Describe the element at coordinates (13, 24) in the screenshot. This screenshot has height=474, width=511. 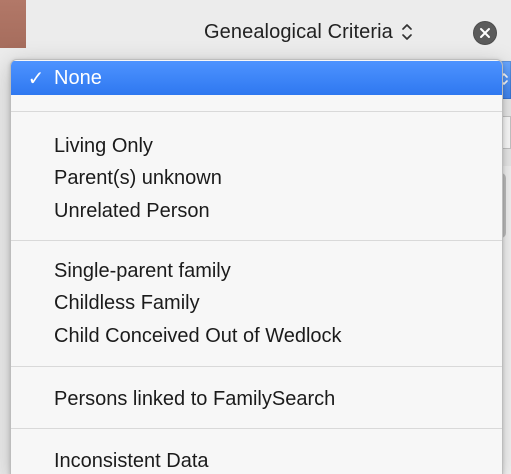
I see `background-window-strip` at that location.